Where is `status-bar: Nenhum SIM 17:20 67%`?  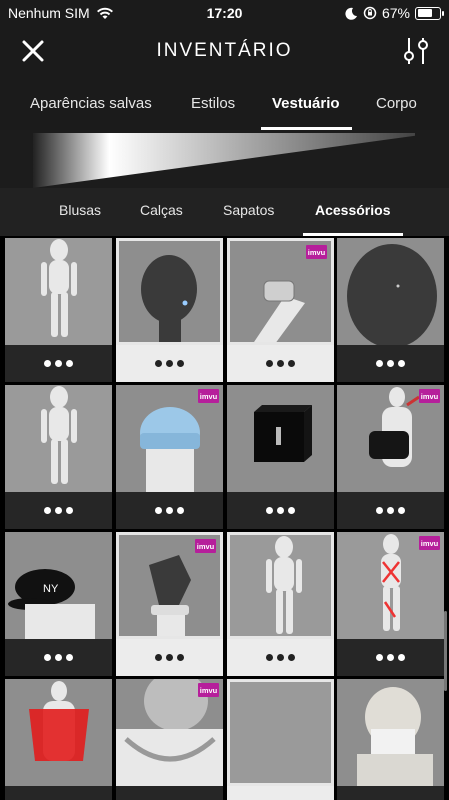 status-bar: Nenhum SIM 17:20 67% is located at coordinates (224, 13).